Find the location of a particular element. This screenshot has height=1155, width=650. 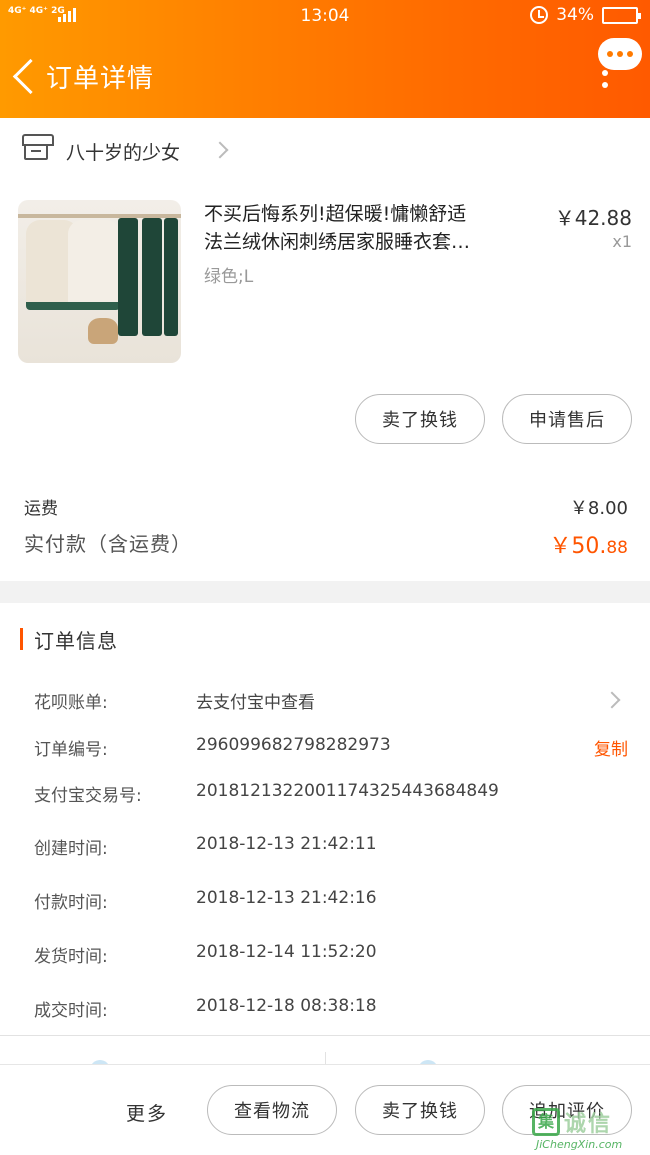

back-button is located at coordinates (25, 76).